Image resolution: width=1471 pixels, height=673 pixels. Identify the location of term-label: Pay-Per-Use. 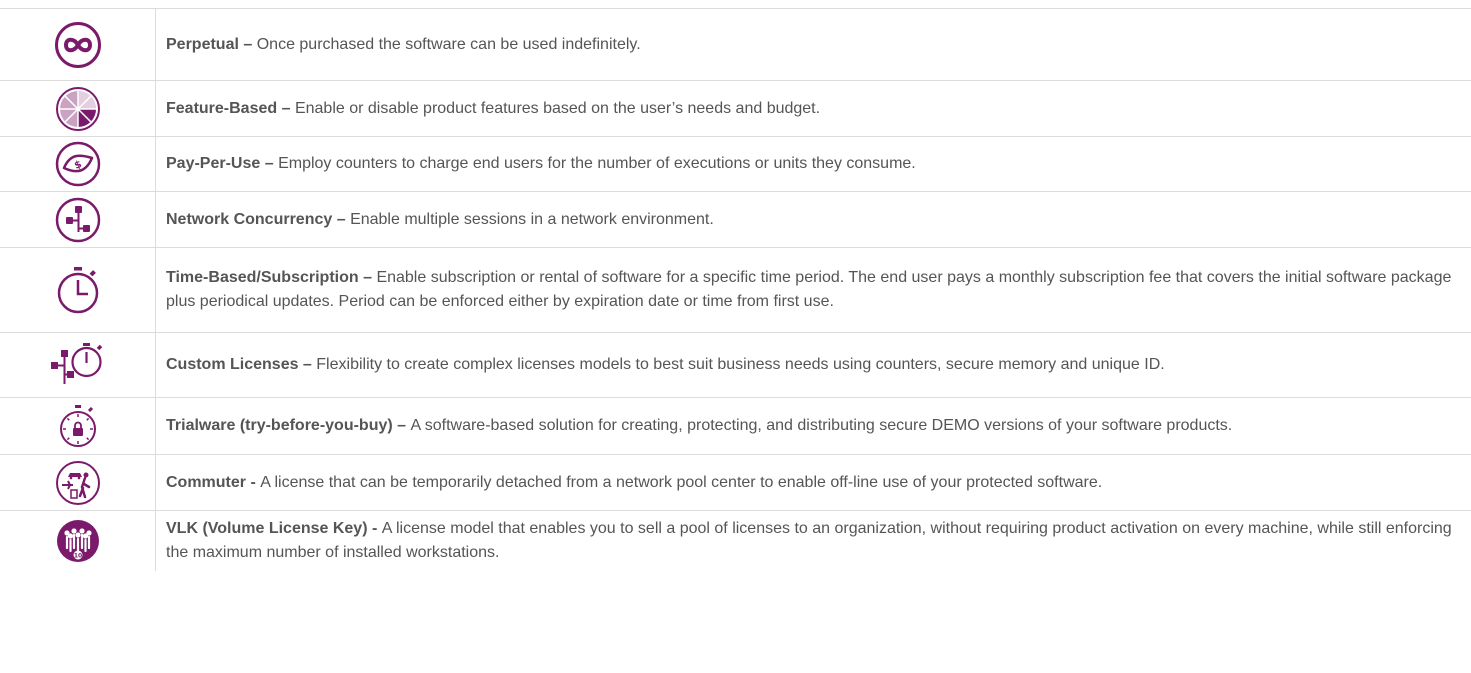
(213, 163).